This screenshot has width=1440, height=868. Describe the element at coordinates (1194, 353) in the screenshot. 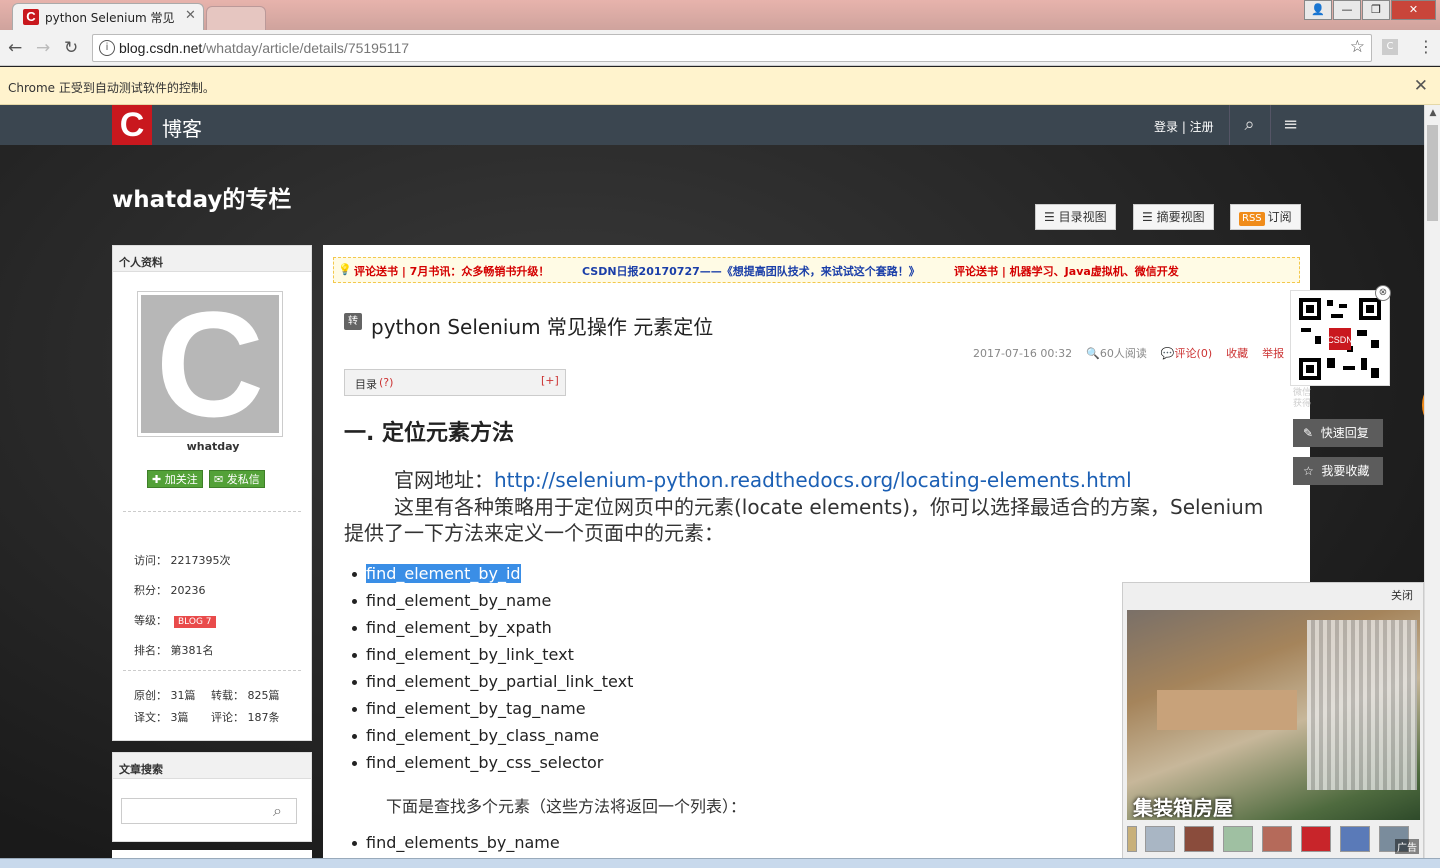

I see `comment-link: 评论(0)` at that location.